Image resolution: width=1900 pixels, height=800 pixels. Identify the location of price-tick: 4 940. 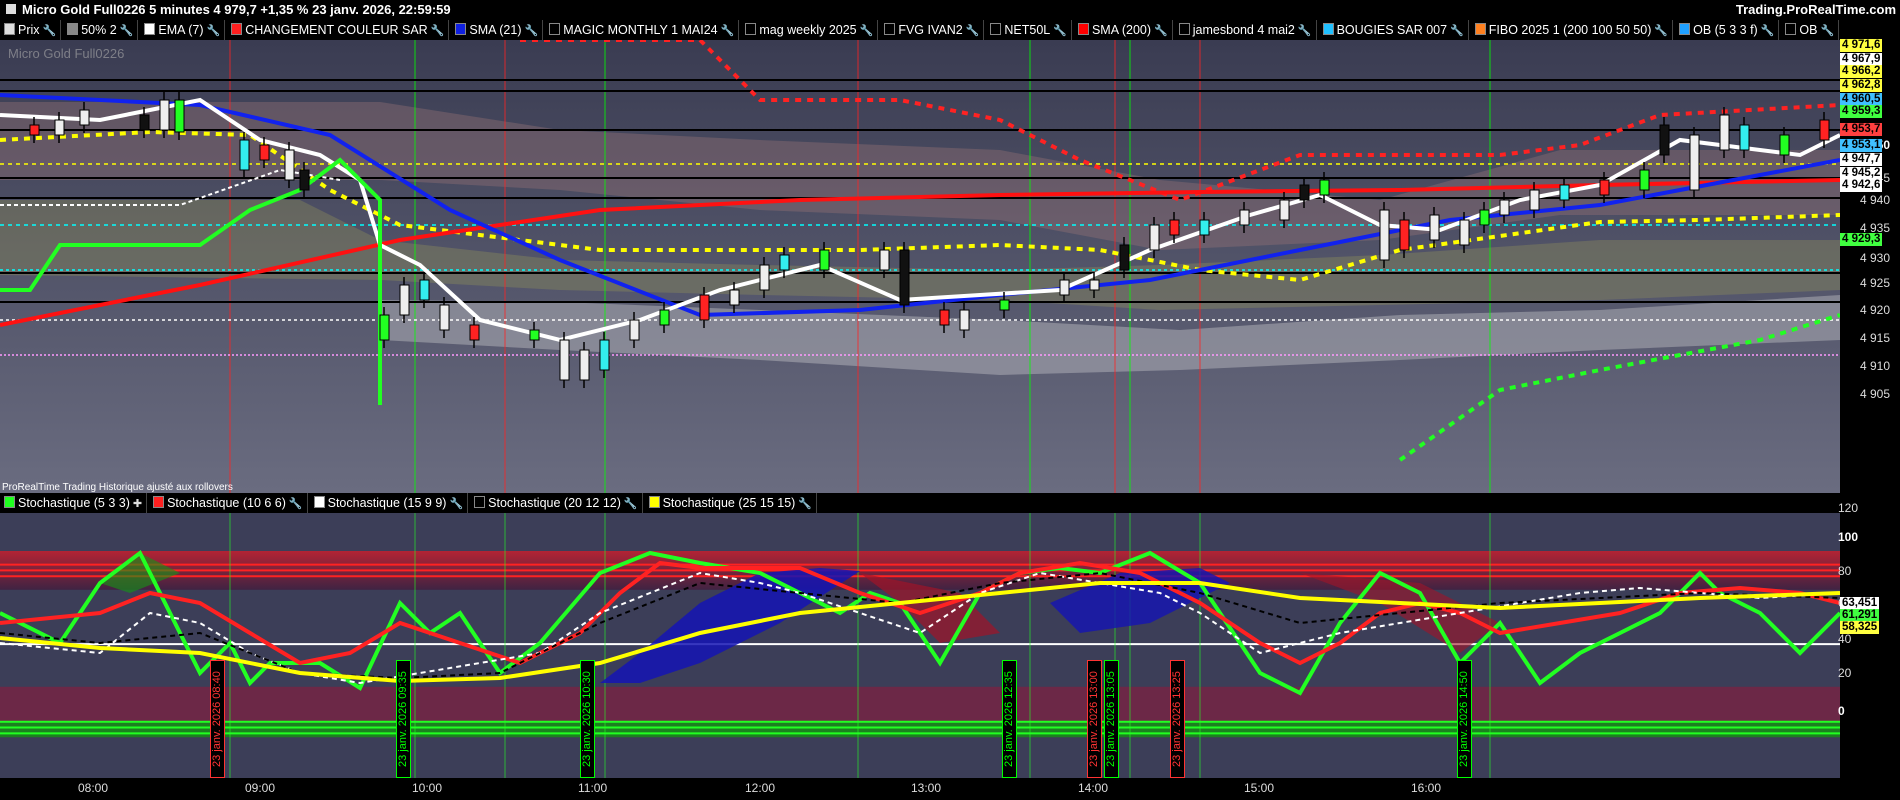
(1875, 200).